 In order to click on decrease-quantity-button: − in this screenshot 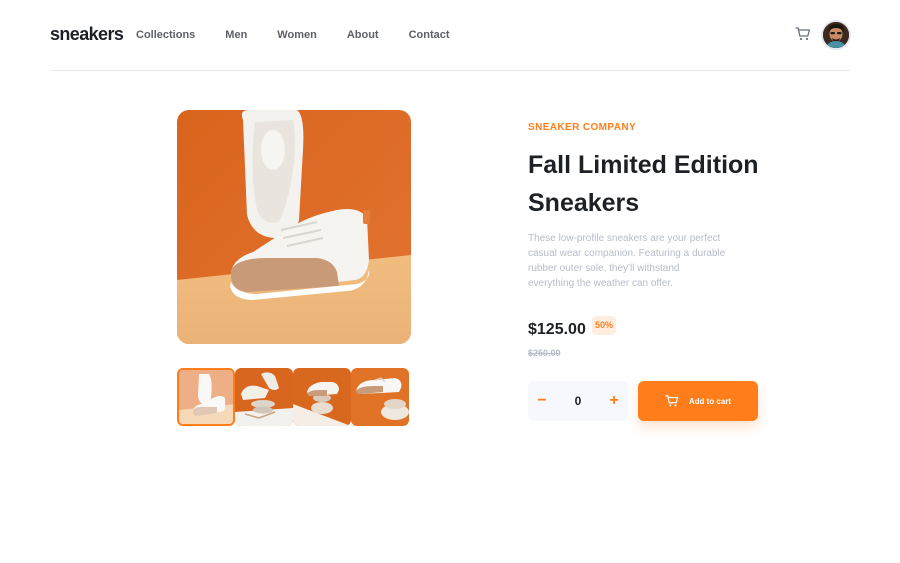, I will do `click(542, 401)`.